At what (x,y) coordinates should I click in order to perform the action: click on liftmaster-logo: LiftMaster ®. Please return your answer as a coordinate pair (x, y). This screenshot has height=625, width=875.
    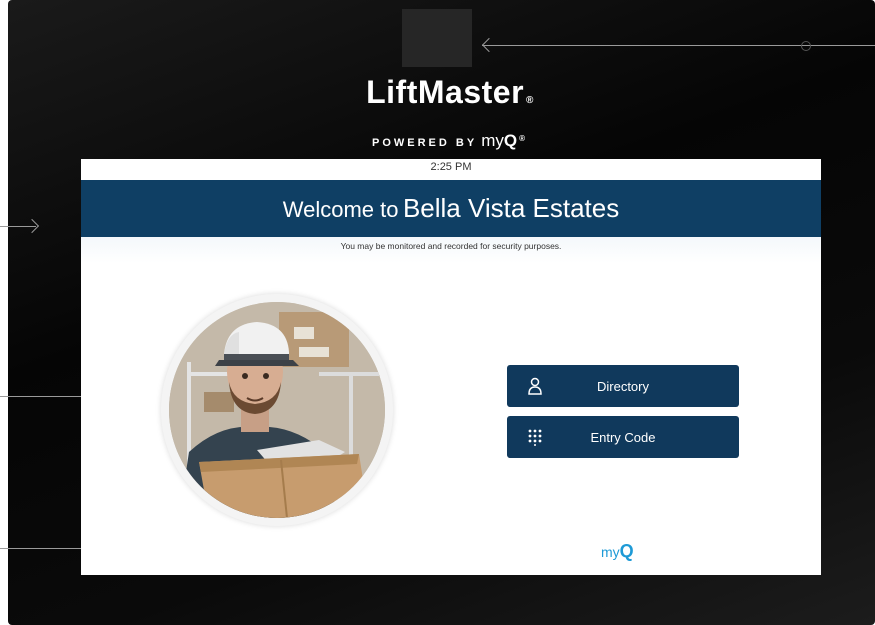
    Looking at the image, I should click on (450, 92).